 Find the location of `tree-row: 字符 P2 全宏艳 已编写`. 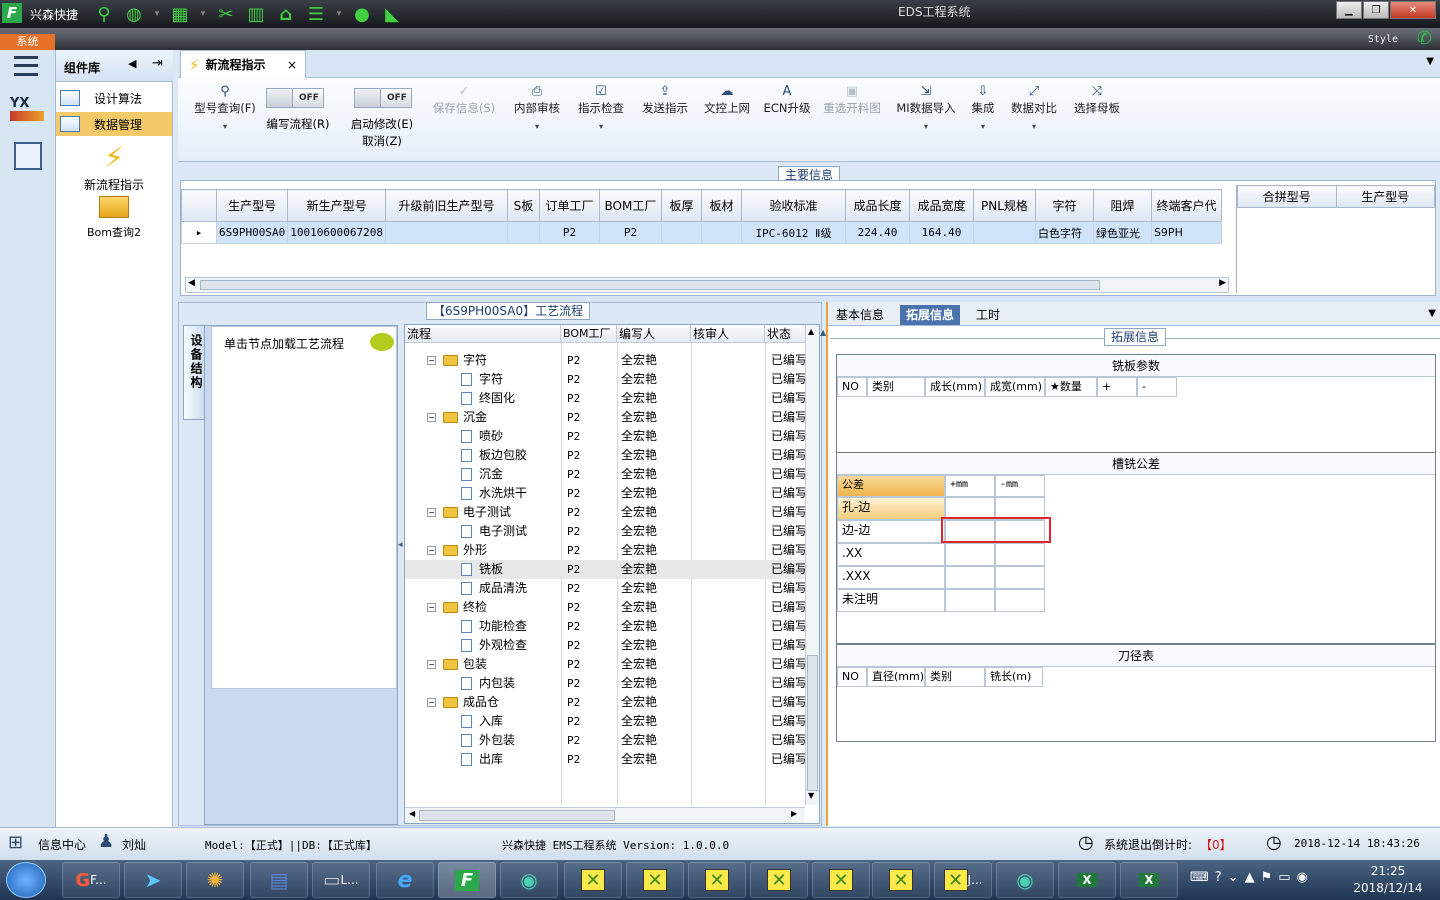

tree-row: 字符 P2 全宏艳 已编写 is located at coordinates (605, 379).